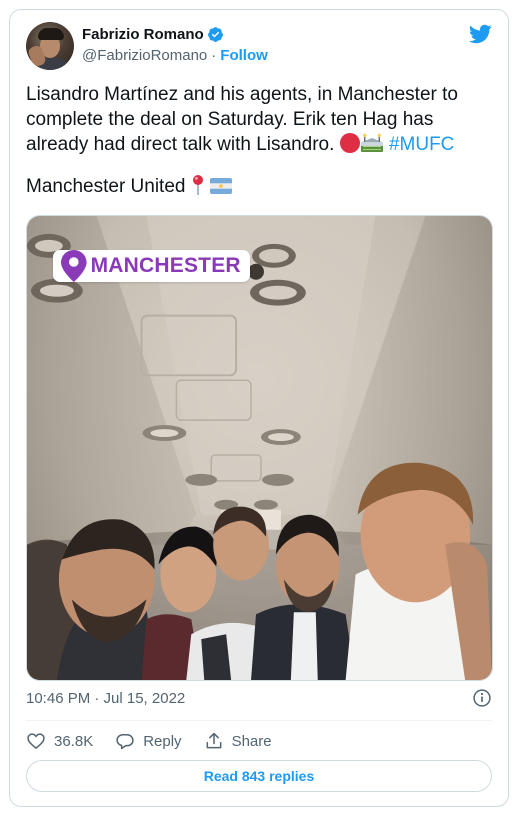 Image resolution: width=512 pixels, height=814 pixels. Describe the element at coordinates (215, 34) in the screenshot. I see `verified-badge-icon` at that location.